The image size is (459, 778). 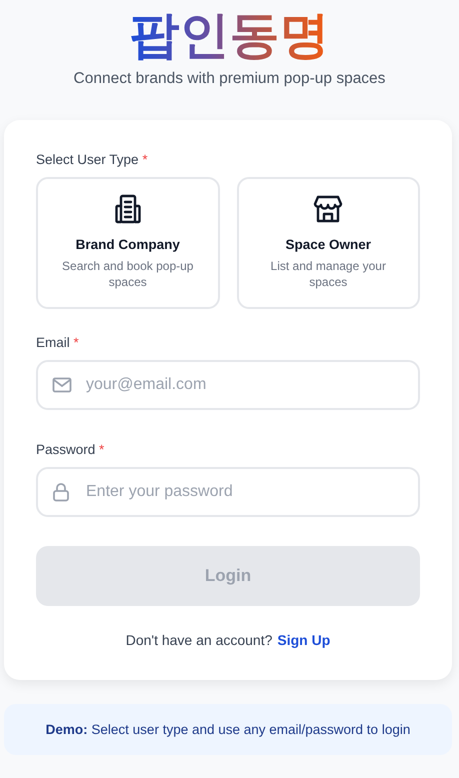 What do you see at coordinates (303, 640) in the screenshot?
I see `signup-link: Sign Up` at bounding box center [303, 640].